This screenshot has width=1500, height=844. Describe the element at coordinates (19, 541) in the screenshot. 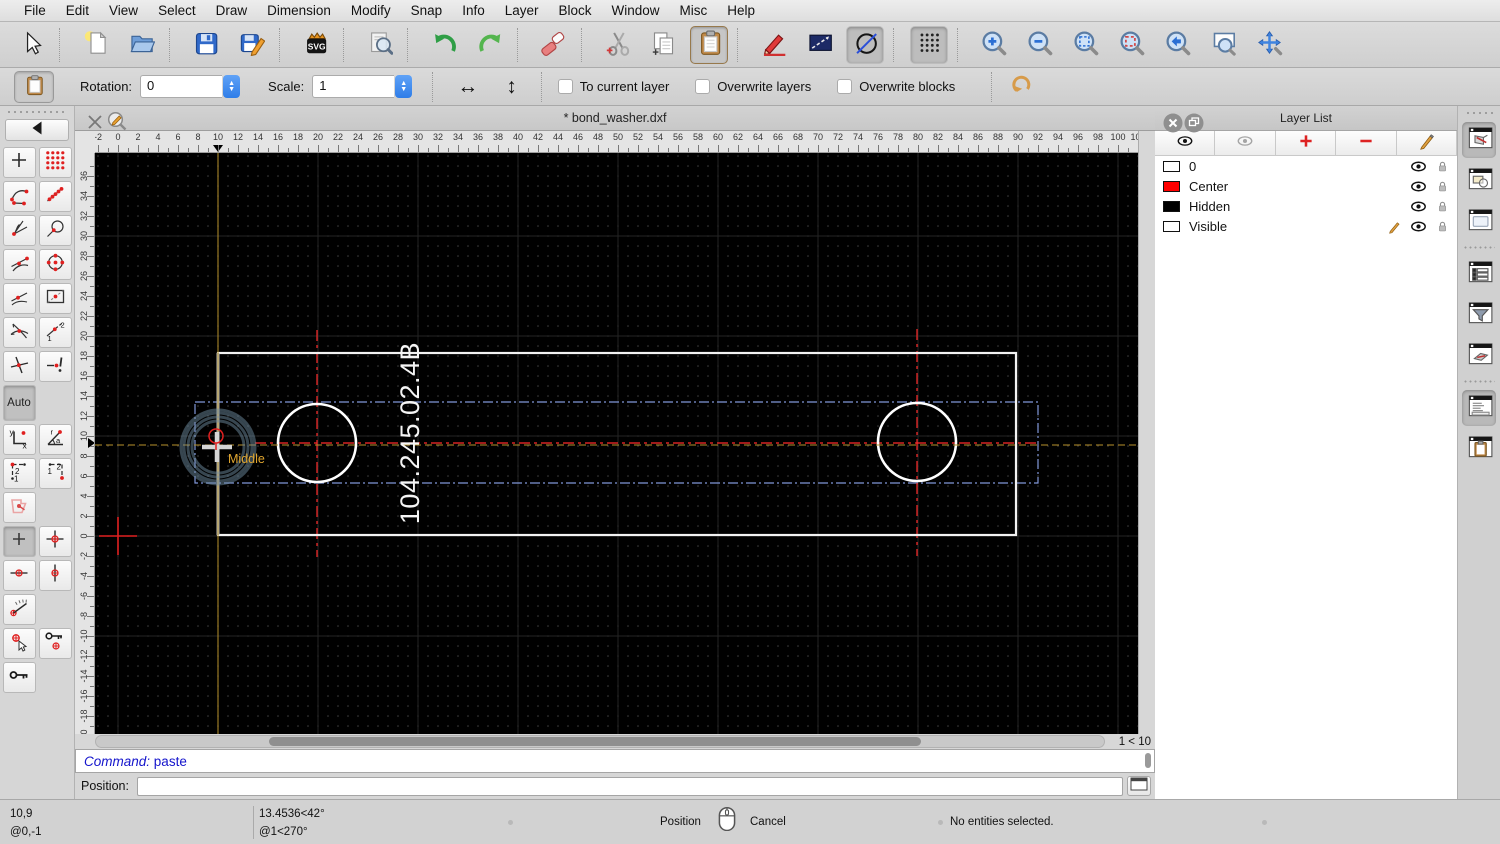

I see `restrict-free-button` at that location.